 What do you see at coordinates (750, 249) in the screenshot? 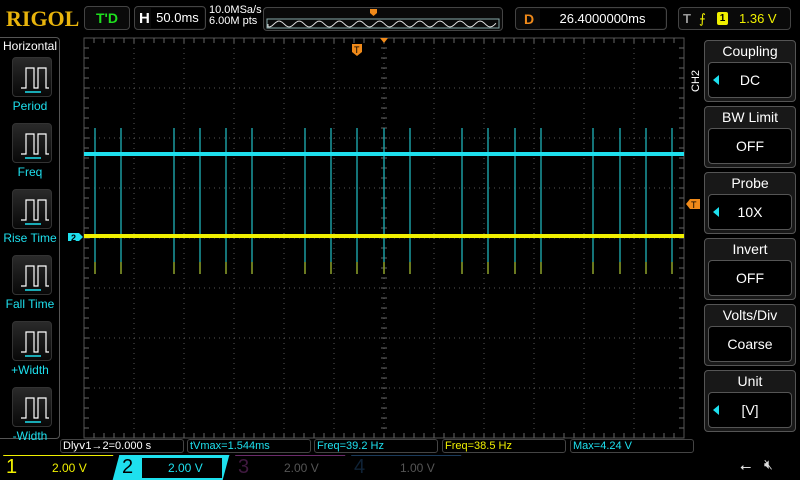
I see `menu-title: Invert` at bounding box center [750, 249].